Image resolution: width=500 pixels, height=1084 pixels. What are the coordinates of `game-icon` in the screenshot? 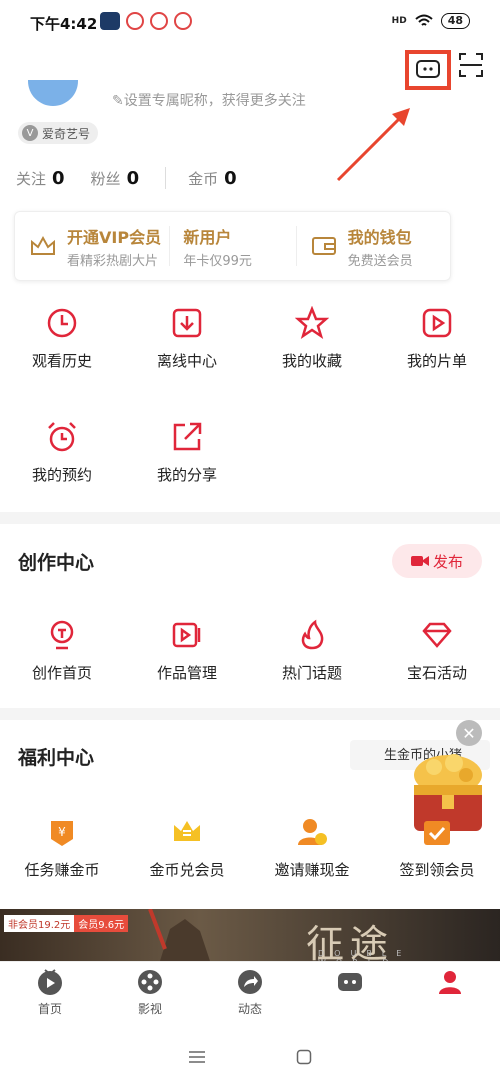 It's located at (350, 982).